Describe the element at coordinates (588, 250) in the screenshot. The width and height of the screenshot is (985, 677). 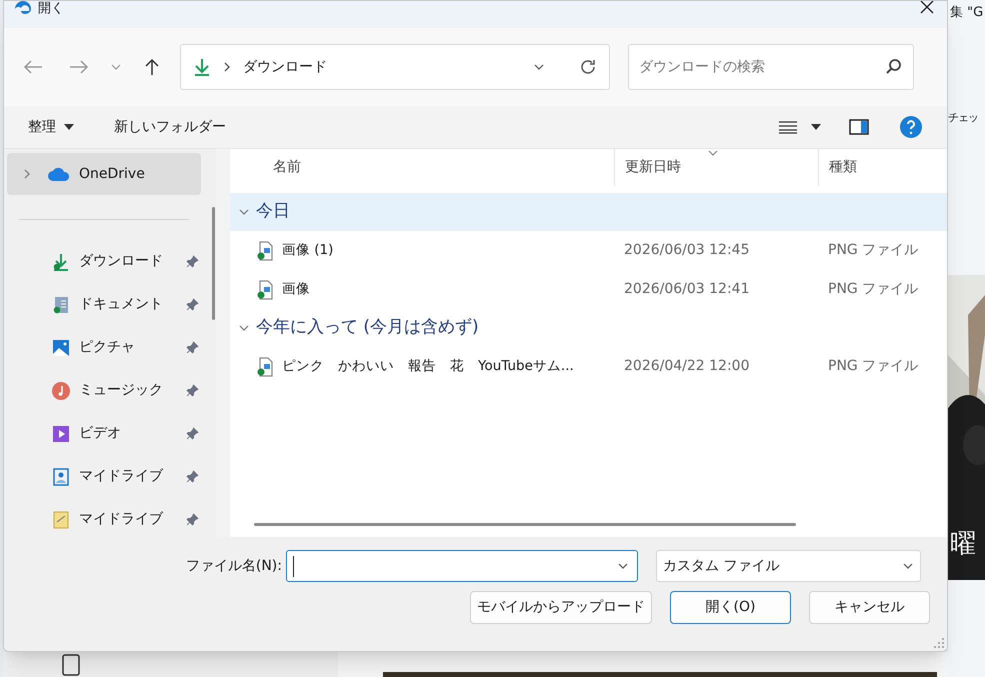
I see `file-row: 画像 (1) 2026/06/03 12:45 PNG ファイル` at that location.